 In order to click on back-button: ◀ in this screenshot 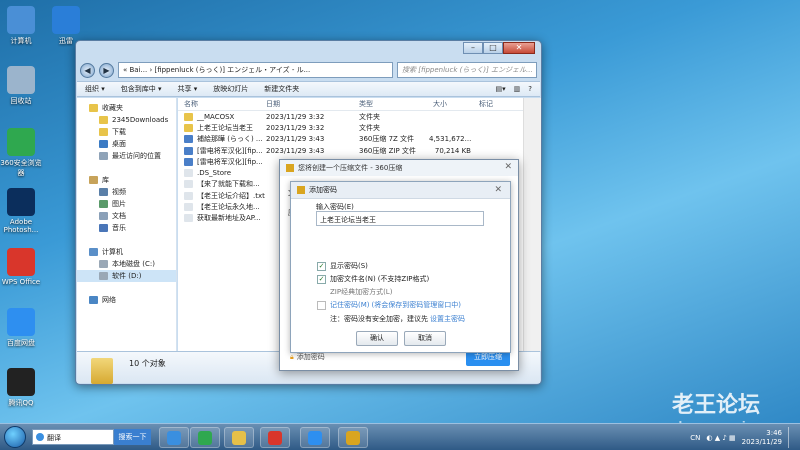, I will do `click(87, 70)`.